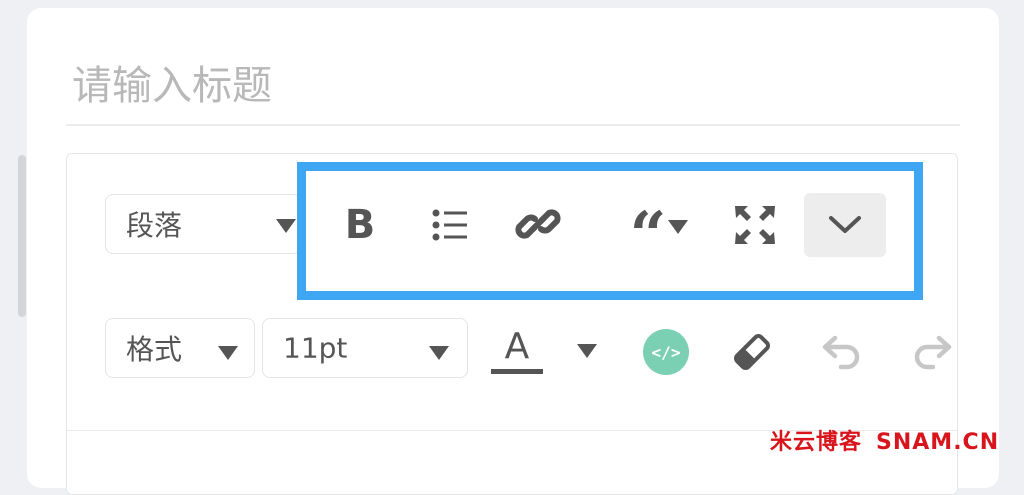 This screenshot has width=1024, height=495. What do you see at coordinates (154, 225) in the screenshot?
I see `block-format-value: 段落` at bounding box center [154, 225].